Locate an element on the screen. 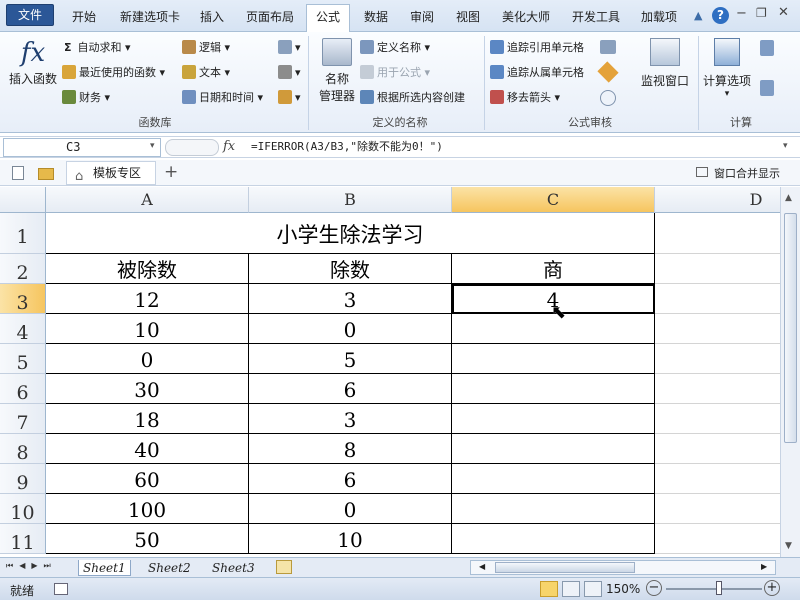 Image resolution: width=800 pixels, height=600 pixels. trace-precedents-button: 追踪引用单元格 is located at coordinates (537, 48).